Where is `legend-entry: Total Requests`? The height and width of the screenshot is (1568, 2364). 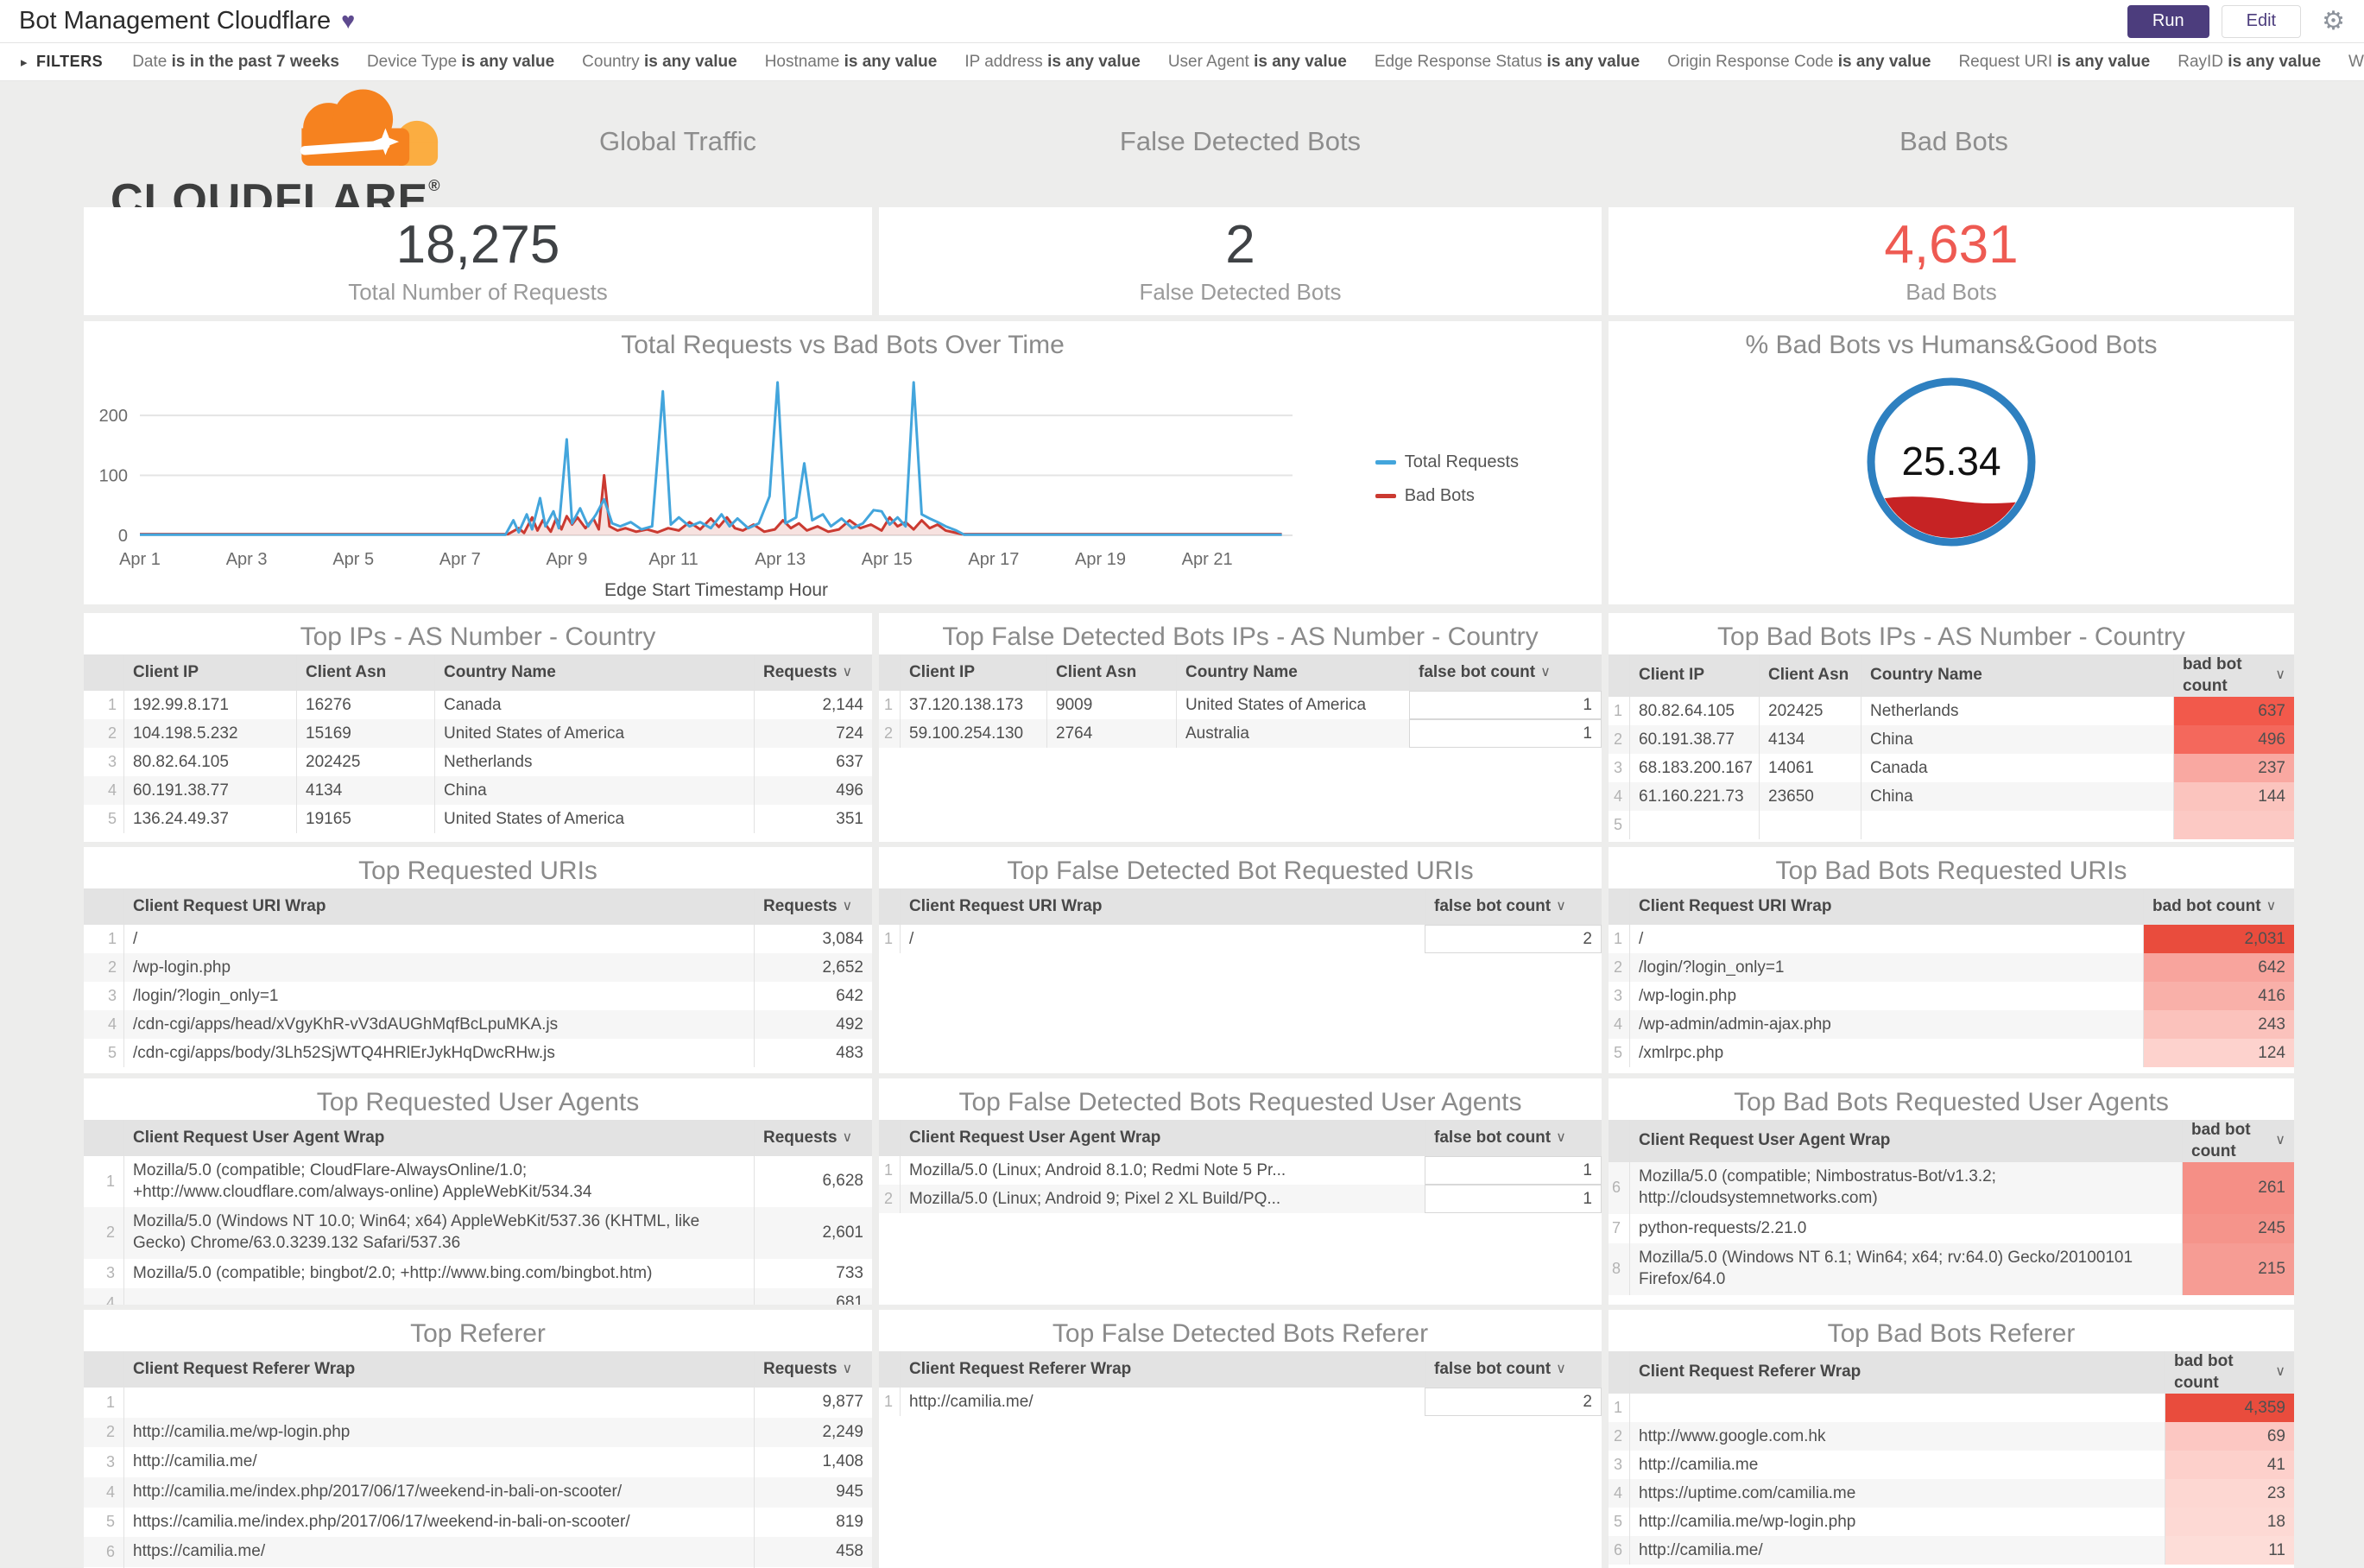 legend-entry: Total Requests is located at coordinates (1447, 462).